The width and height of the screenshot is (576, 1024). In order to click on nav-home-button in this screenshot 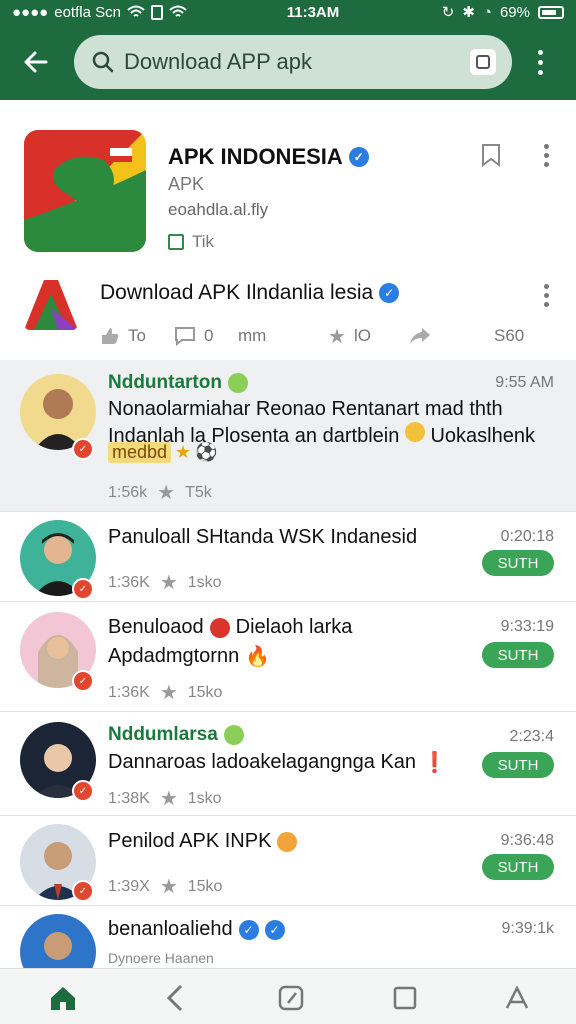, I will do `click(63, 998)`.